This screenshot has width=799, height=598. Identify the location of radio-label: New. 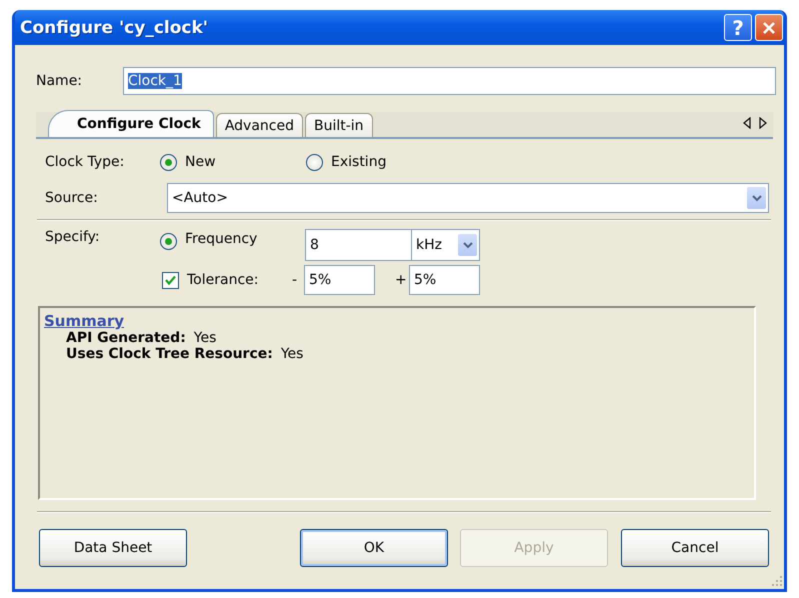
(200, 162).